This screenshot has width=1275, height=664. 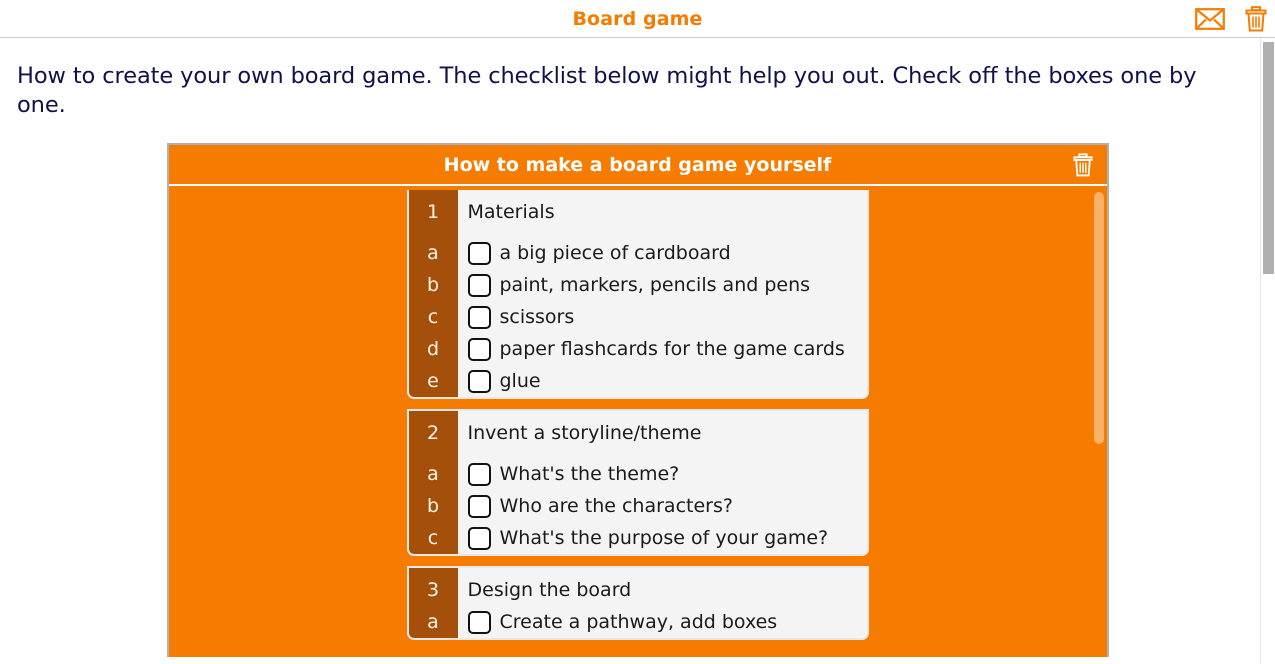 What do you see at coordinates (1210, 19) in the screenshot?
I see `envelope-icon` at bounding box center [1210, 19].